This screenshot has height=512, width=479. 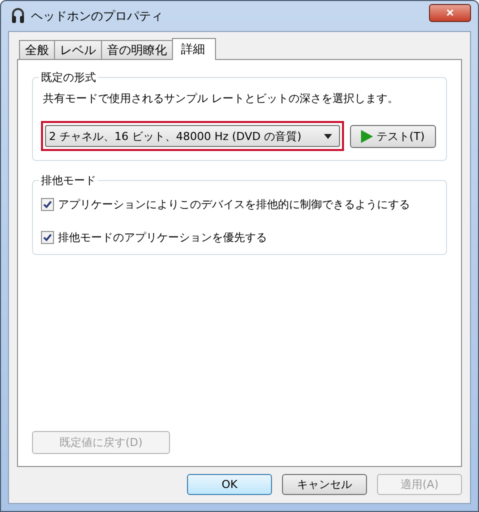 I want to click on description-text: 共有モードで使用されるサンプル レートとビットの深さを選択します。, so click(x=221, y=99).